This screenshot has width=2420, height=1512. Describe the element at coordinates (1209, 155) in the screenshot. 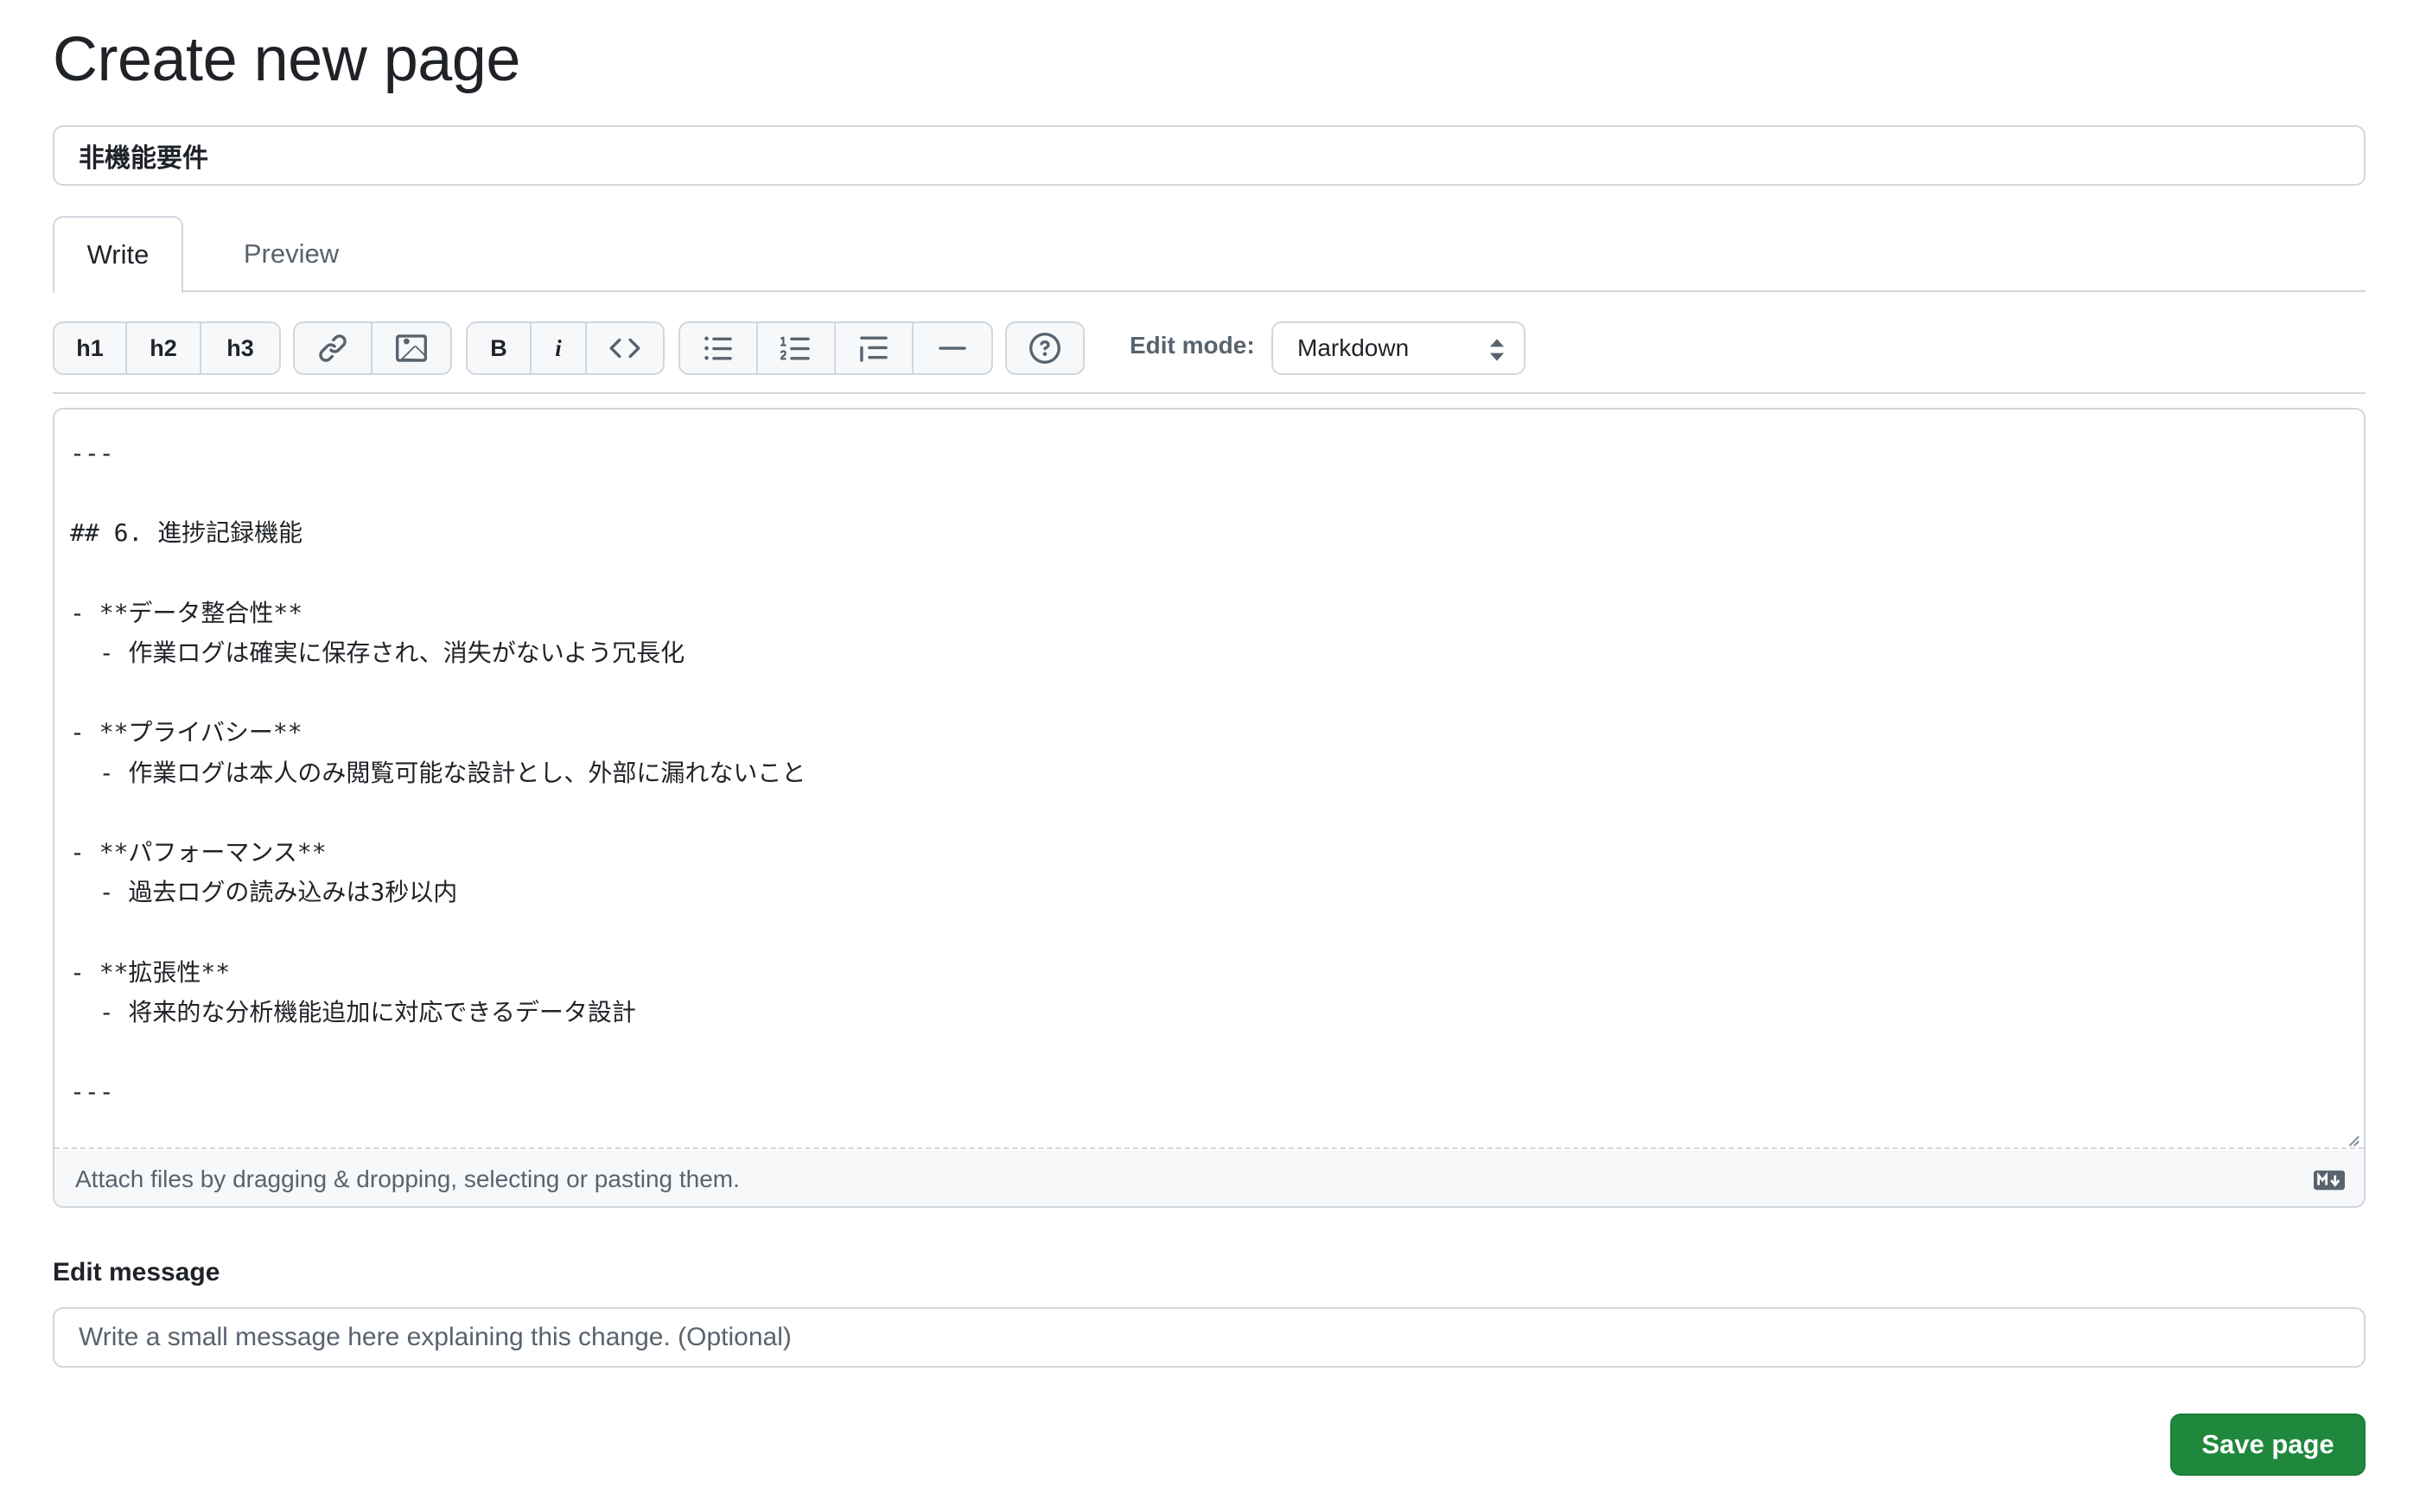

I see `page-title-input` at that location.